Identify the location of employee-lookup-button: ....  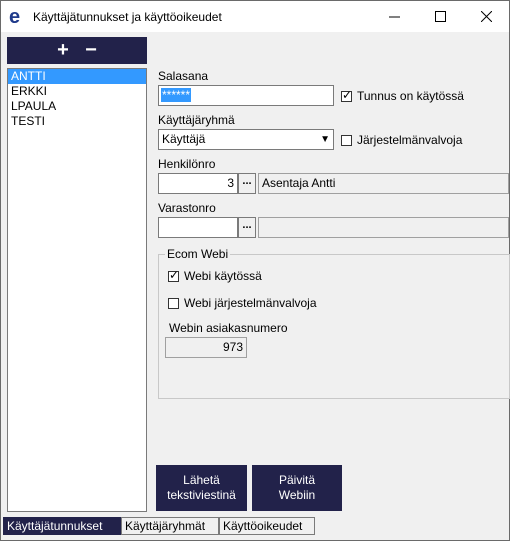
(247, 183).